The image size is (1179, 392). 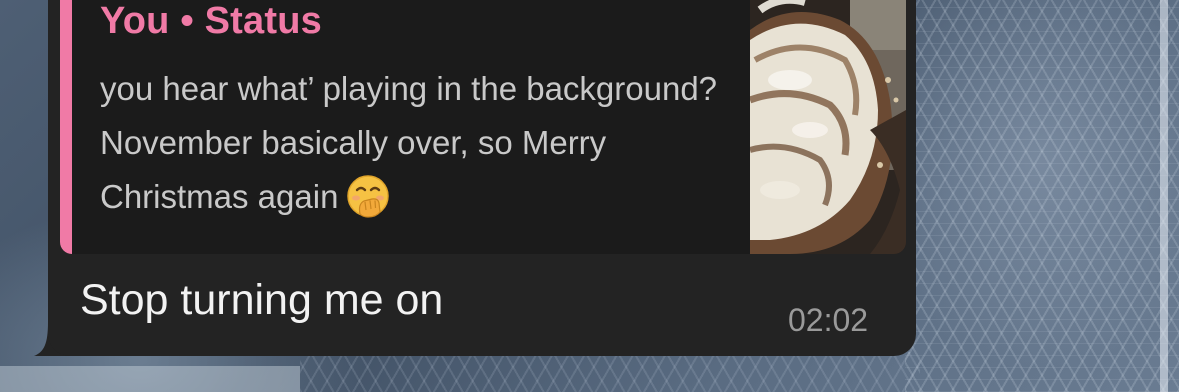 I want to click on reply-quote-accent-bar, so click(x=66, y=127).